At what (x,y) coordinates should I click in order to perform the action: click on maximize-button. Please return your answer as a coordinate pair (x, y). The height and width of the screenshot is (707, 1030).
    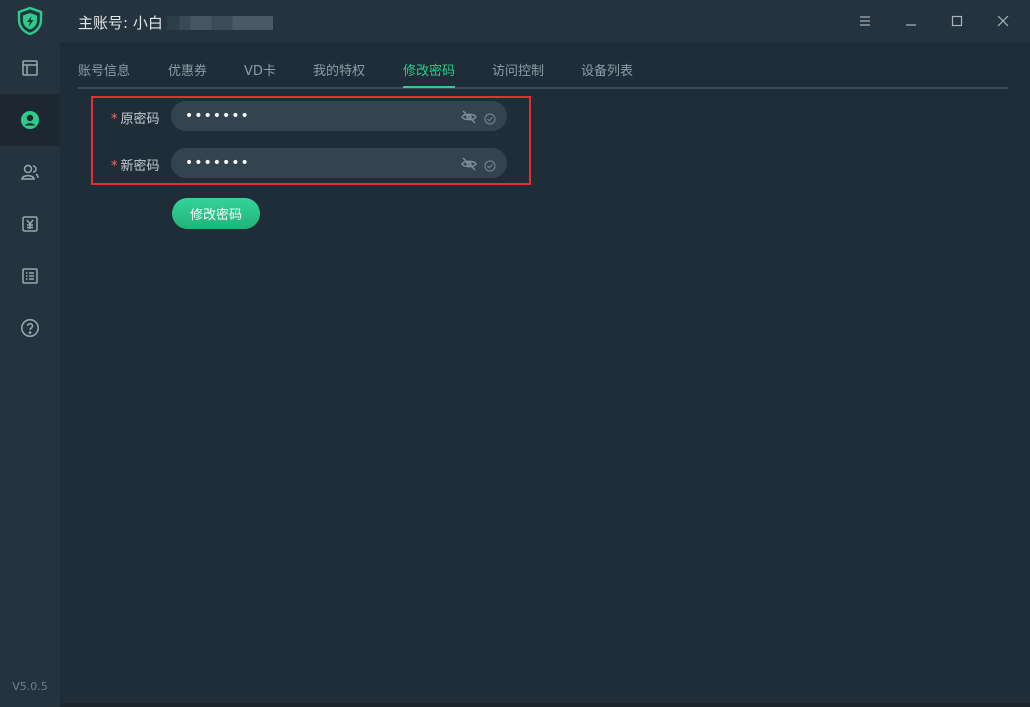
    Looking at the image, I should click on (957, 21).